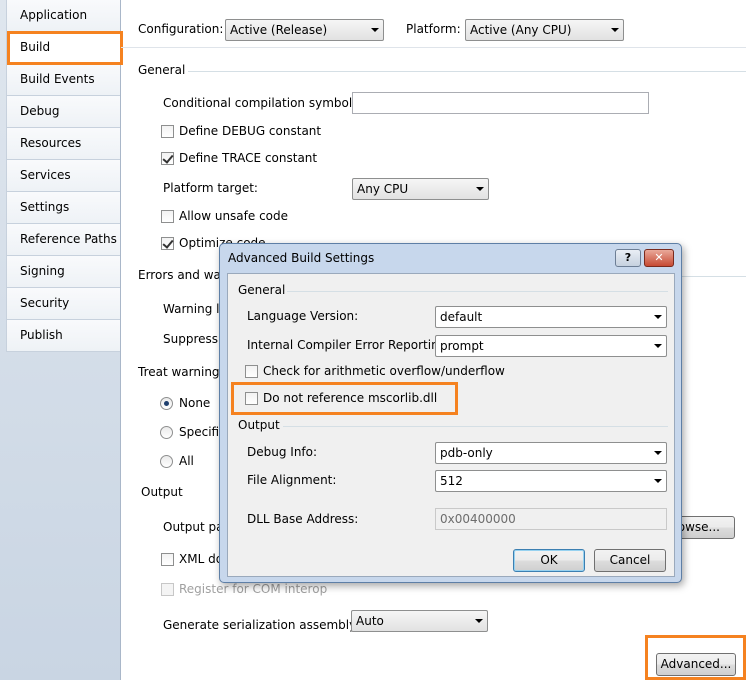 The width and height of the screenshot is (746, 680). I want to click on define-debug-label: Define DEBUG constant, so click(250, 131).